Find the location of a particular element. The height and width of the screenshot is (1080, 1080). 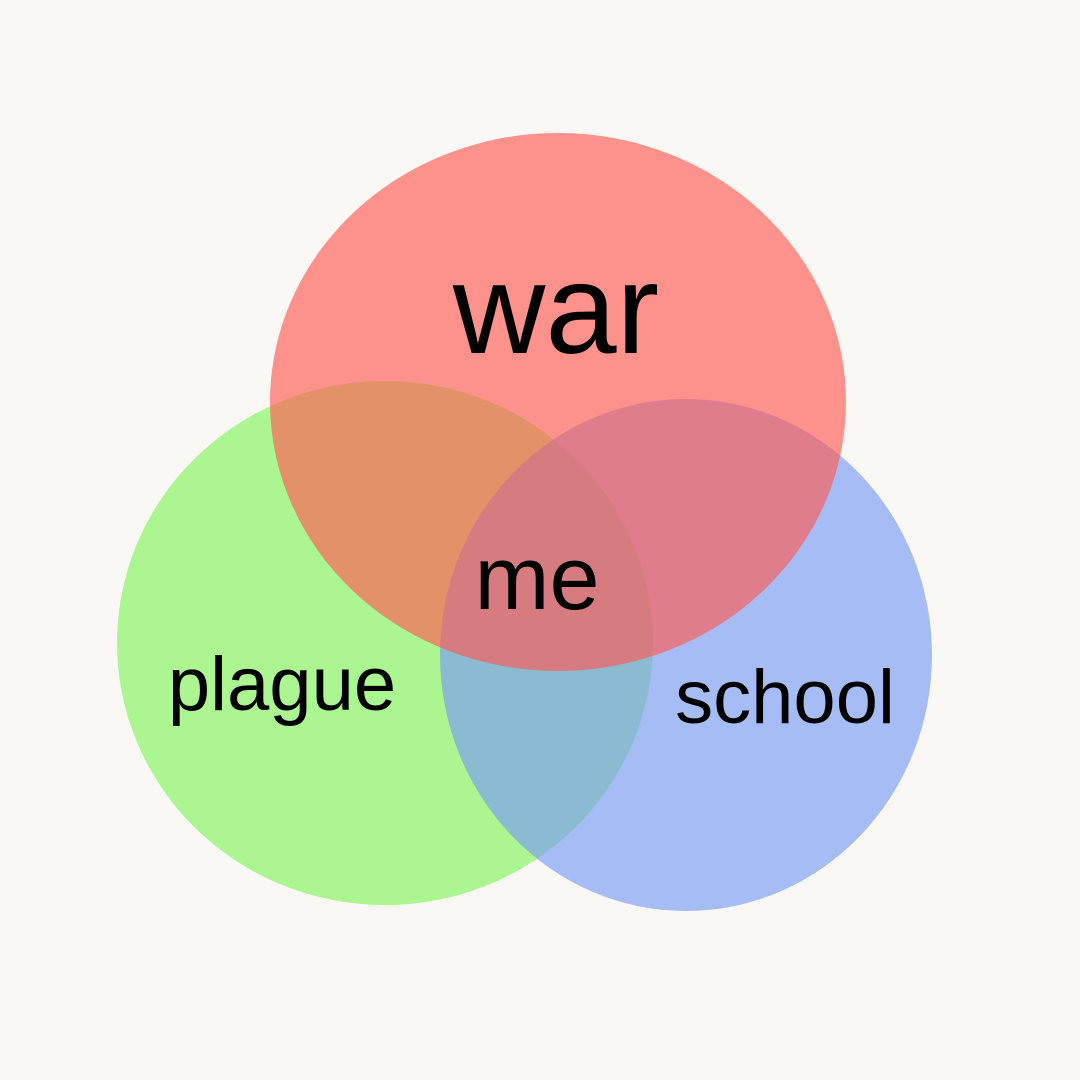

center-label: me is located at coordinates (536, 579).